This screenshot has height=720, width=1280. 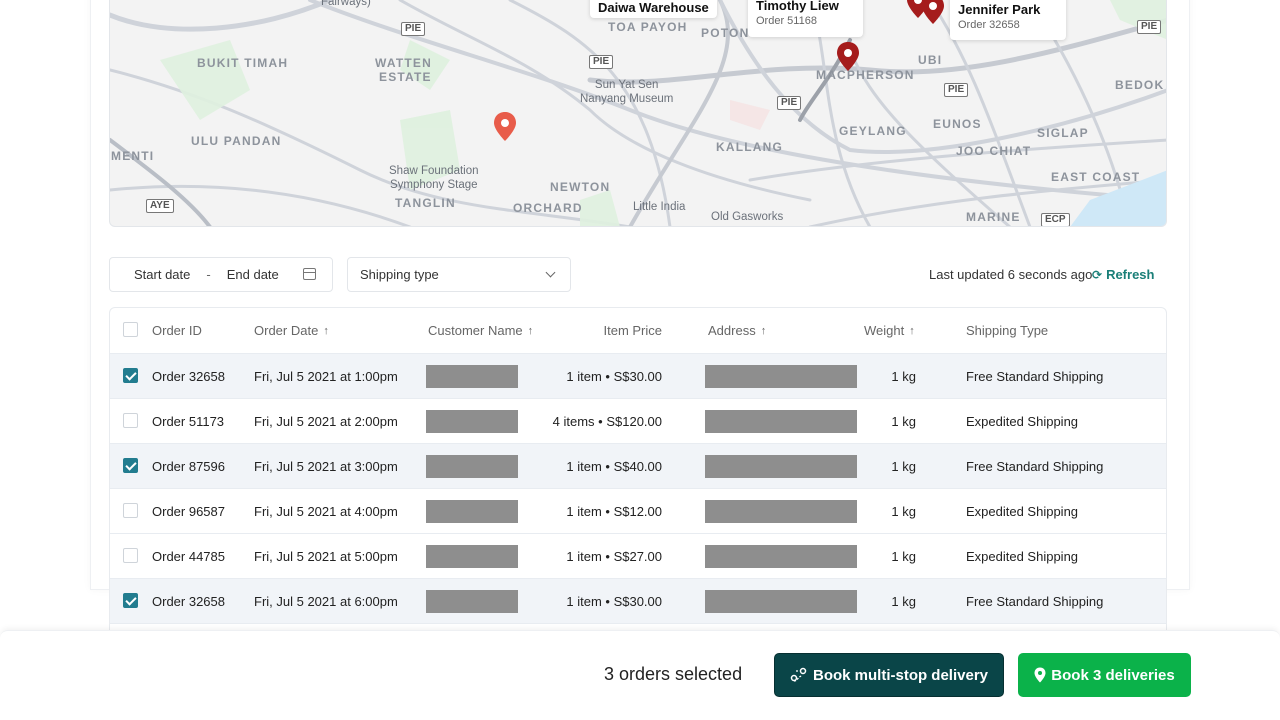 I want to click on order-id: Order 44785, so click(x=188, y=556).